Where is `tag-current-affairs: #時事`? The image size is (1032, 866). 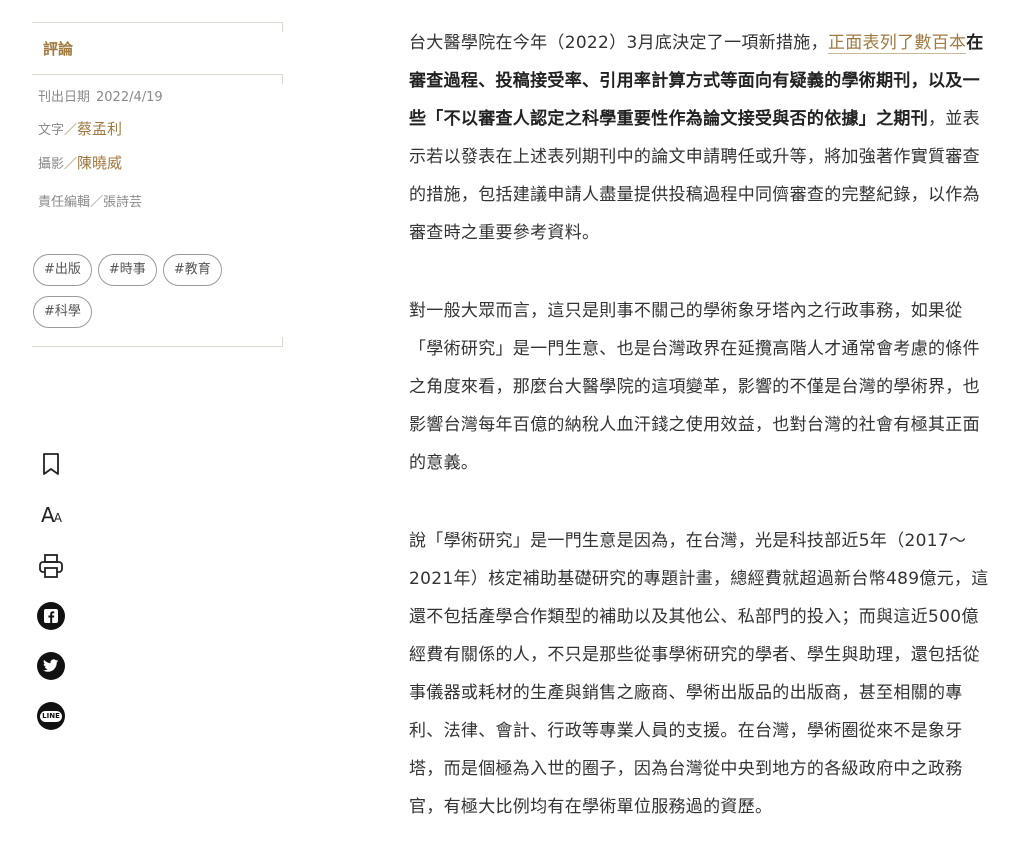
tag-current-affairs: #時事 is located at coordinates (127, 270).